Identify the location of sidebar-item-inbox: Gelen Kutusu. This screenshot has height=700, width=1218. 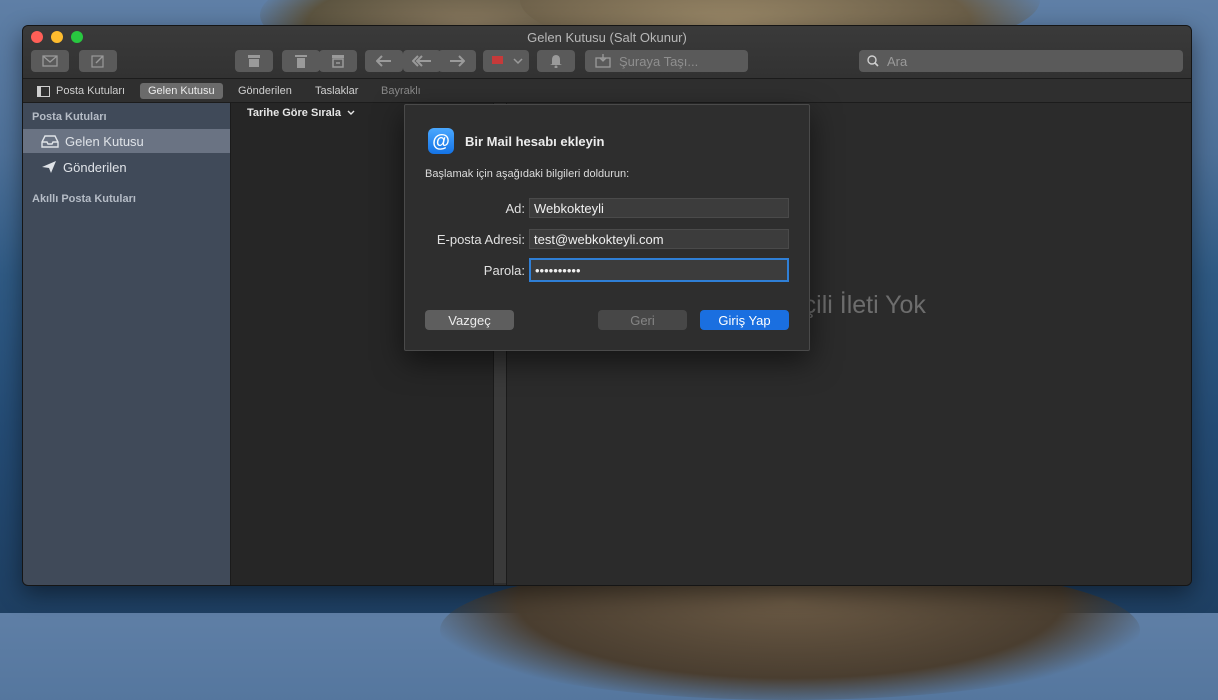
(126, 141).